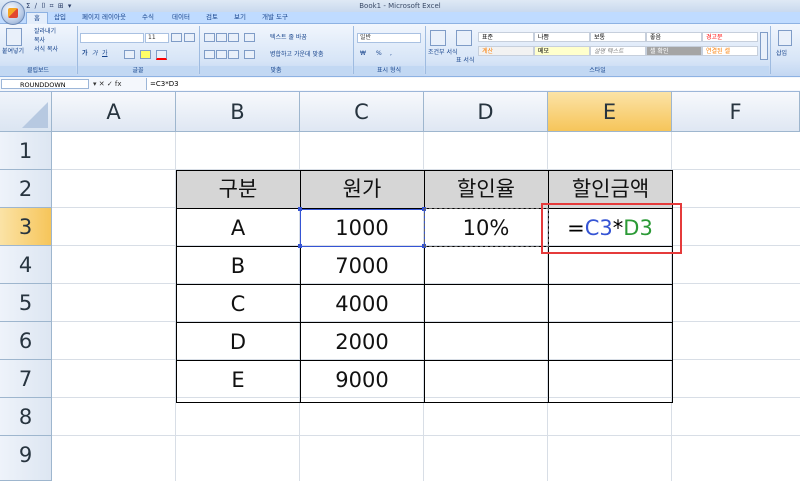 Image resolution: width=800 pixels, height=481 pixels. Describe the element at coordinates (181, 17) in the screenshot. I see `tab-data: 데이터` at that location.